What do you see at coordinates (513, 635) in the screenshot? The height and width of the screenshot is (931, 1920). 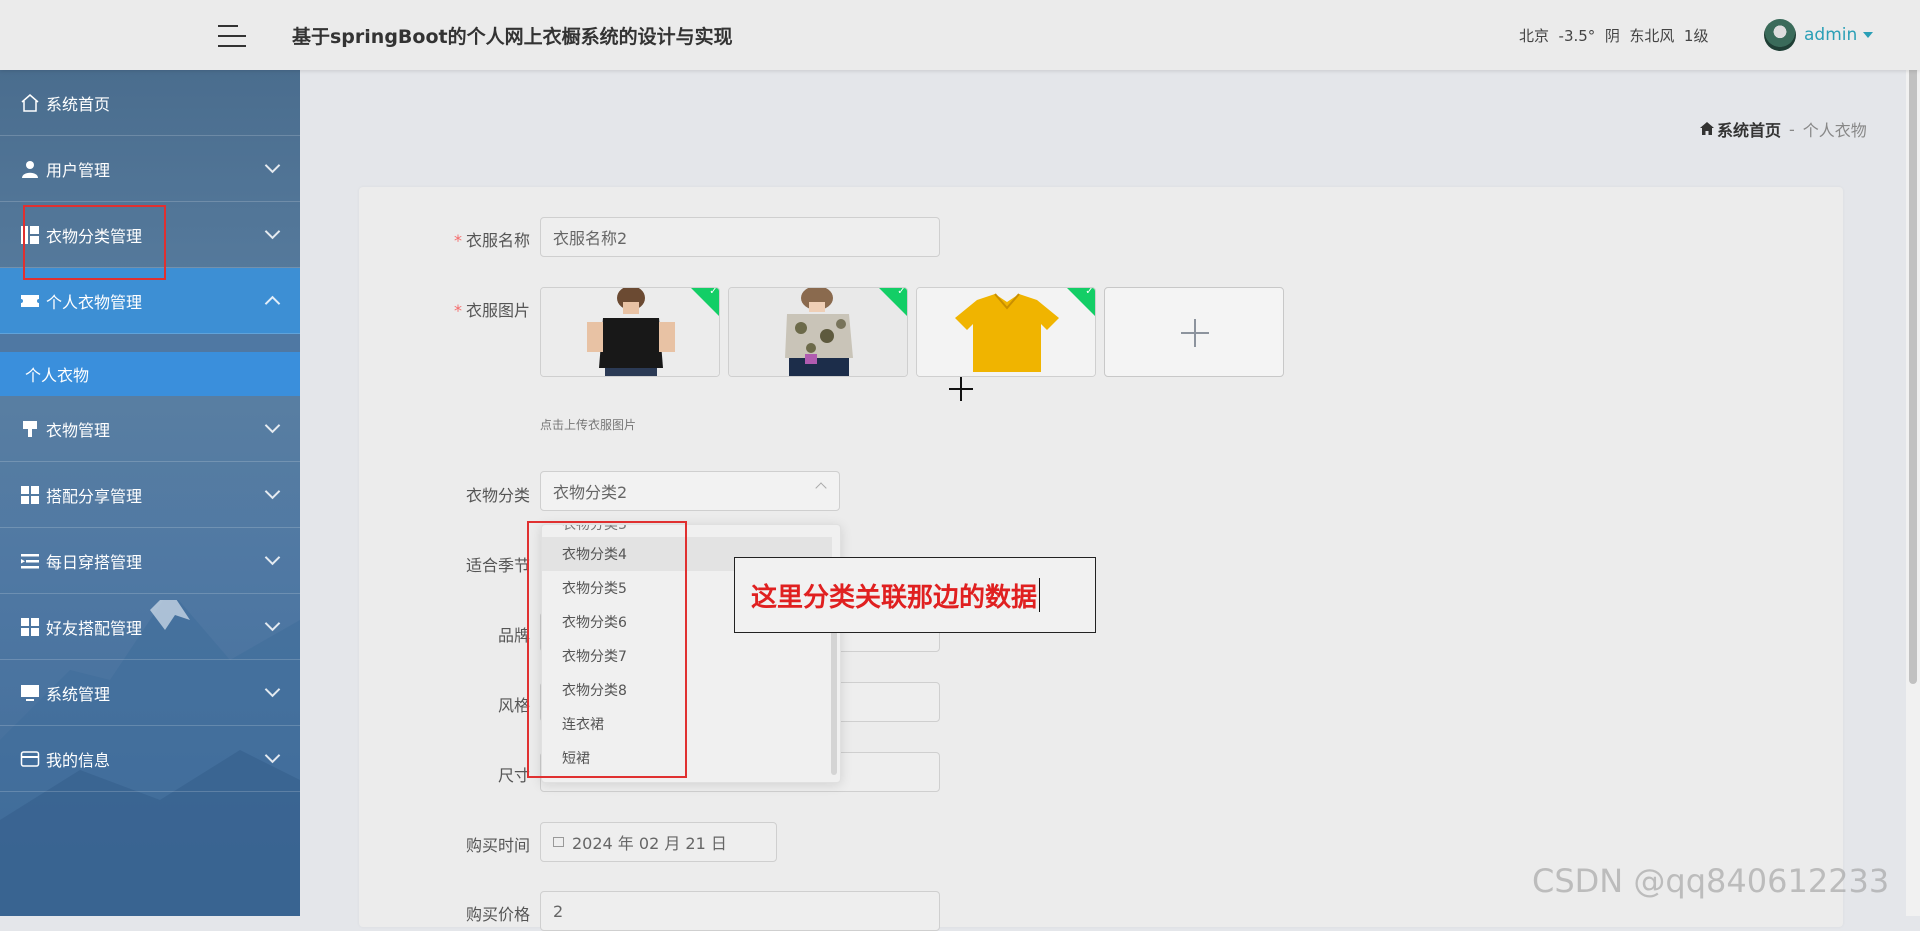 I see `brand-label: 品牌` at bounding box center [513, 635].